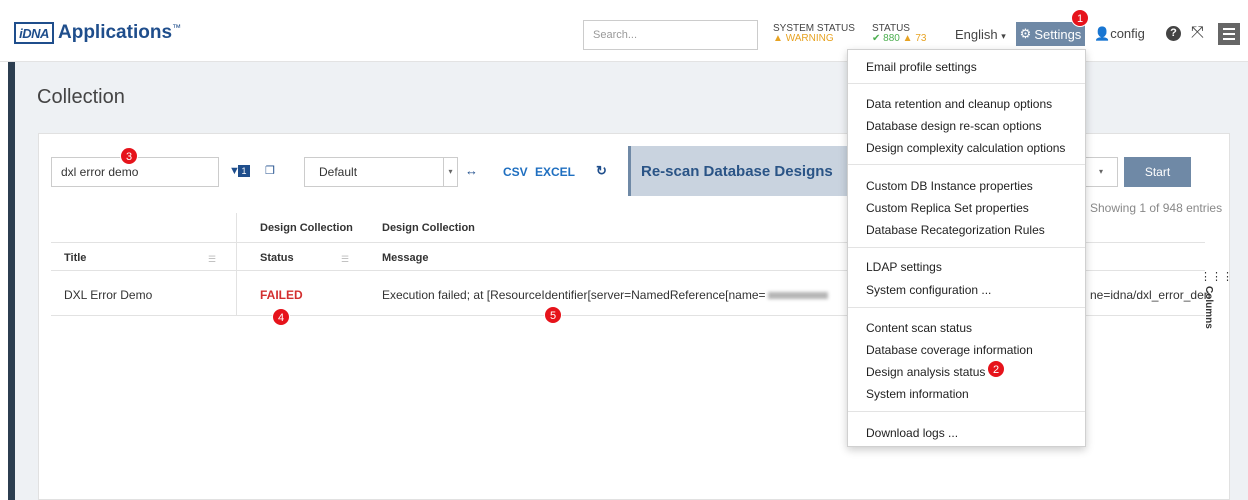 Image resolution: width=1248 pixels, height=500 pixels. Describe the element at coordinates (1127, 33) in the screenshot. I see `user-label: config` at that location.